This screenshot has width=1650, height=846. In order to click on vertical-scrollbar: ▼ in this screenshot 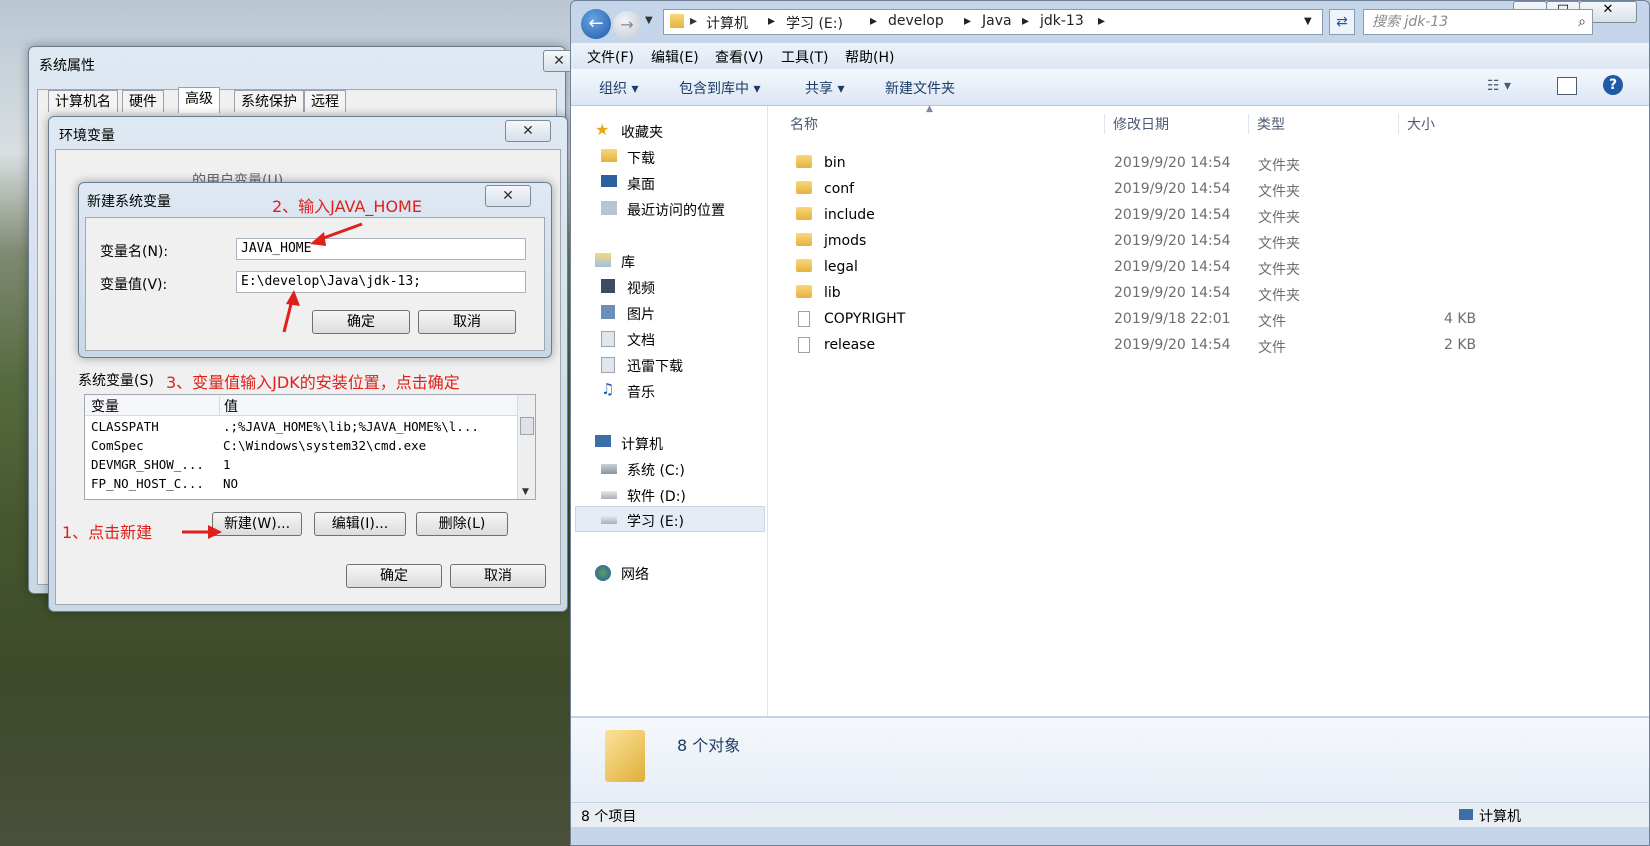, I will do `click(526, 447)`.